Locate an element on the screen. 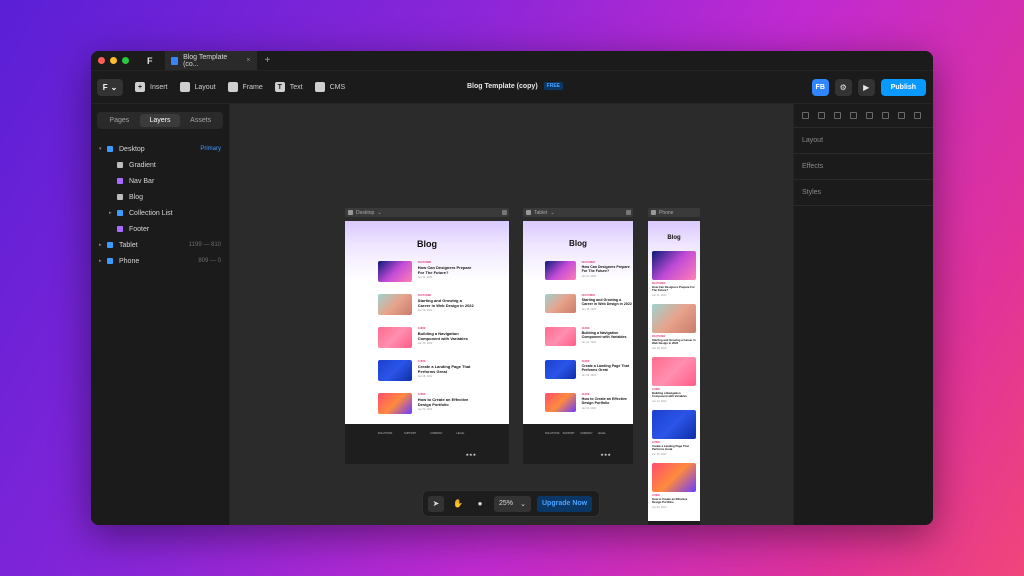  minimize-window-button is located at coordinates (113, 60).